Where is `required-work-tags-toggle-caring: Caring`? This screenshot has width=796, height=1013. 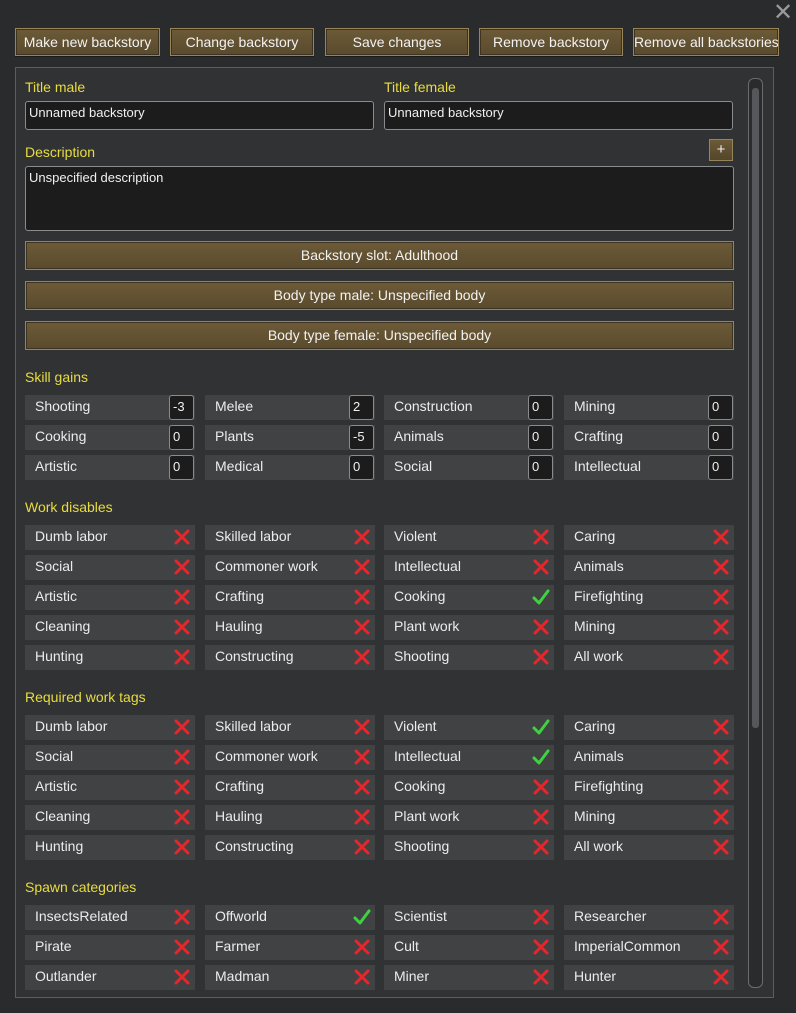 required-work-tags-toggle-caring: Caring is located at coordinates (649, 727).